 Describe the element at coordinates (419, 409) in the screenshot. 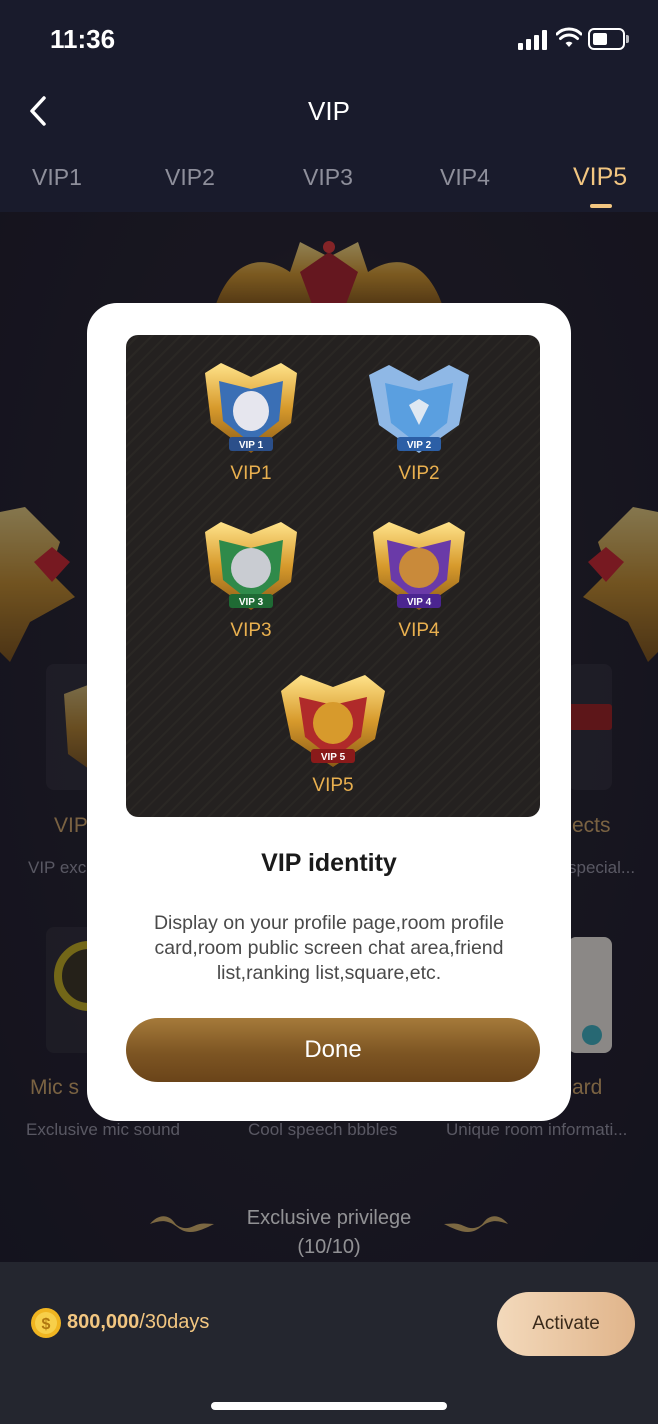

I see `vip2-wolf-badge-icon: VIP 2` at that location.